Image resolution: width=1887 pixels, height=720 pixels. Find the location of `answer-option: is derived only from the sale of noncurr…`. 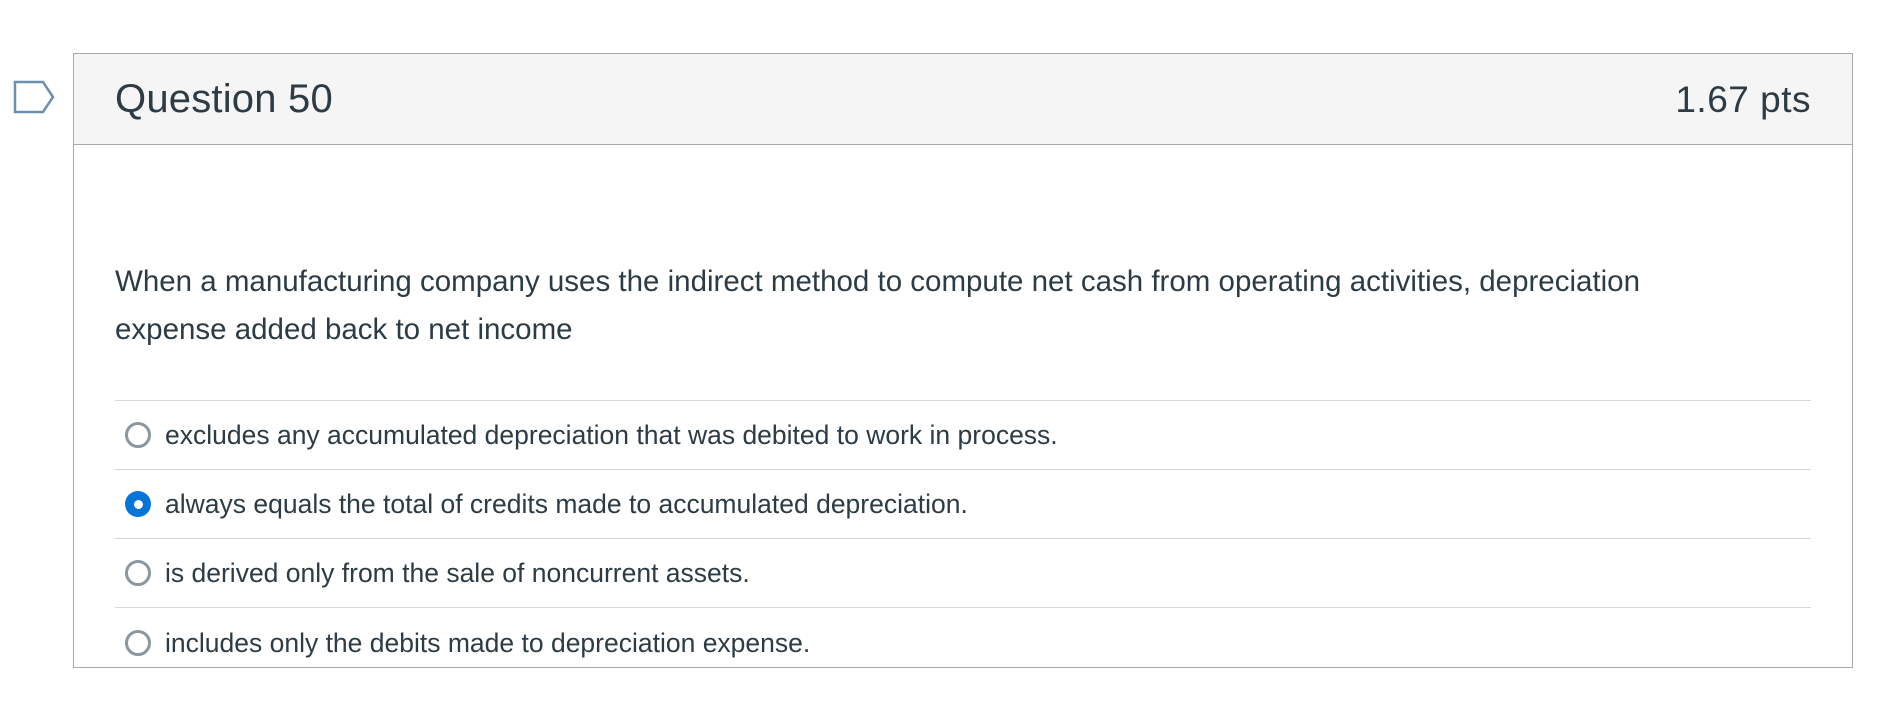

answer-option: is derived only from the sale of noncurr… is located at coordinates (963, 573).